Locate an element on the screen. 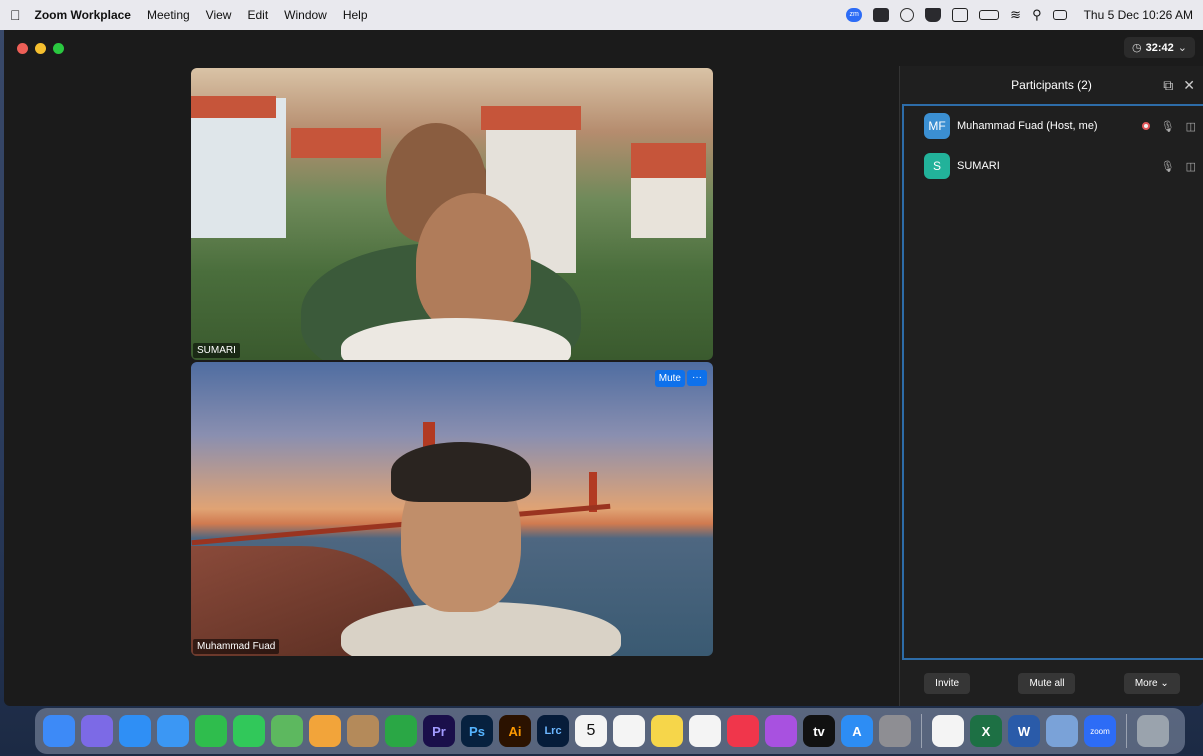 This screenshot has width=1203, height=756. podcasts-icon is located at coordinates (781, 731).